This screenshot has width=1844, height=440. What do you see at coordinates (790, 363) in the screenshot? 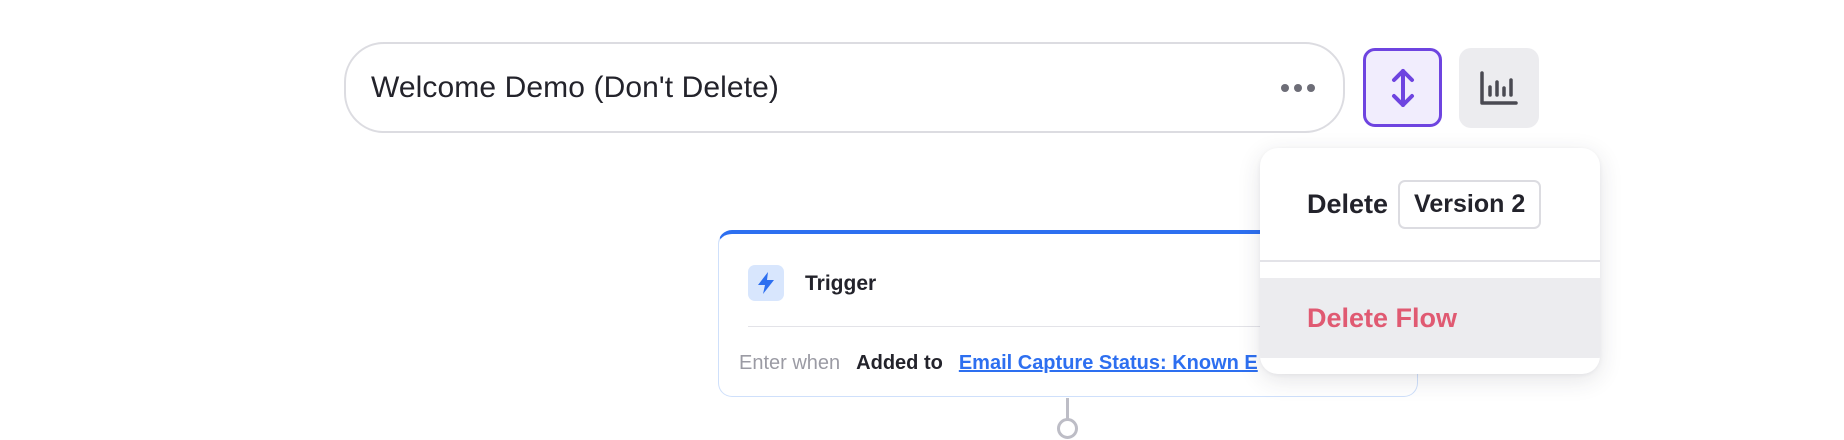
I see `enter-when-label: Enter when` at bounding box center [790, 363].